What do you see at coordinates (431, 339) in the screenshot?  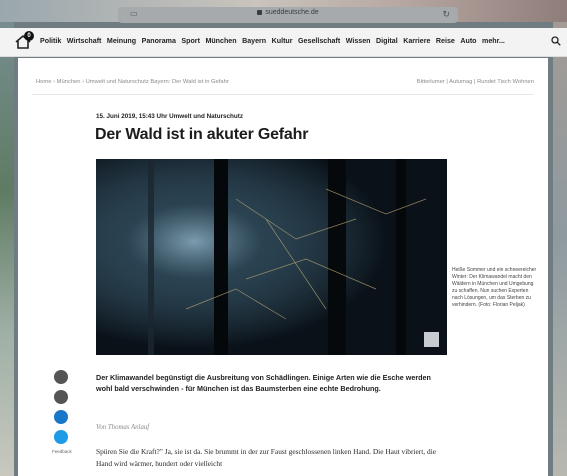 I see `zoom-icon` at bounding box center [431, 339].